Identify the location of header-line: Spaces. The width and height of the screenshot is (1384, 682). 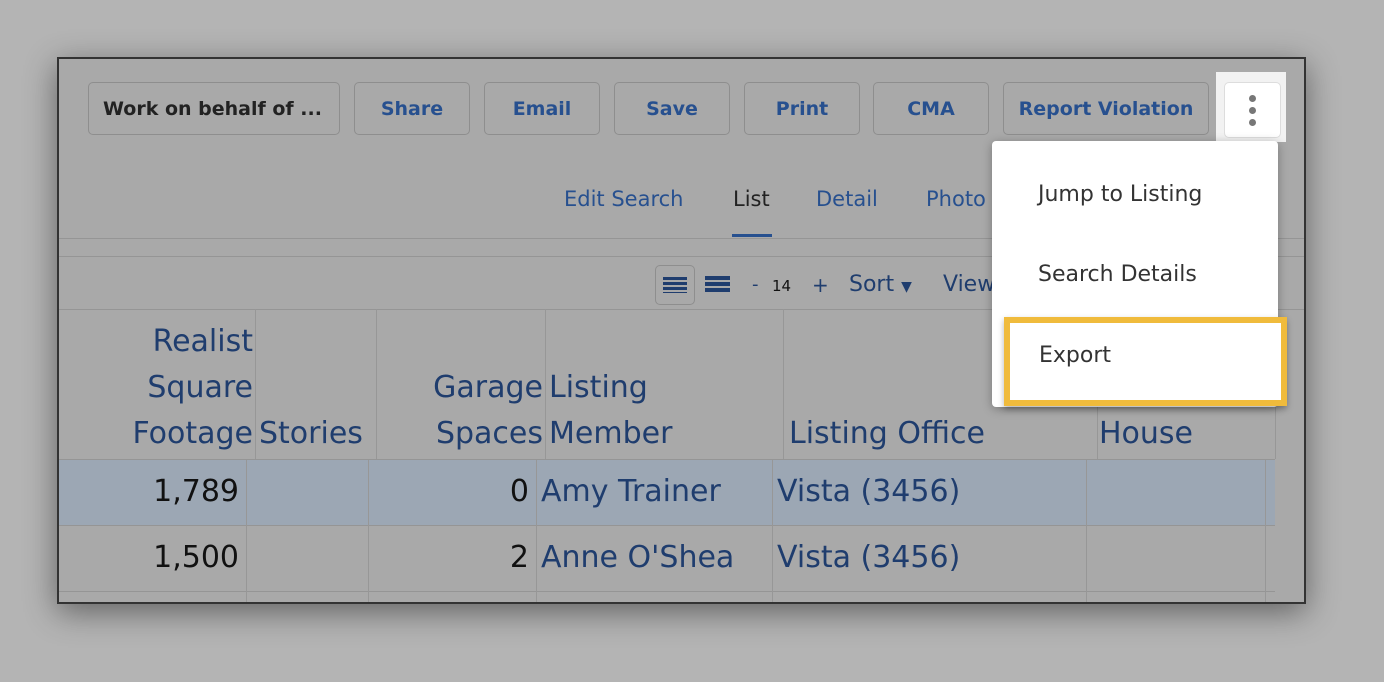
(489, 433).